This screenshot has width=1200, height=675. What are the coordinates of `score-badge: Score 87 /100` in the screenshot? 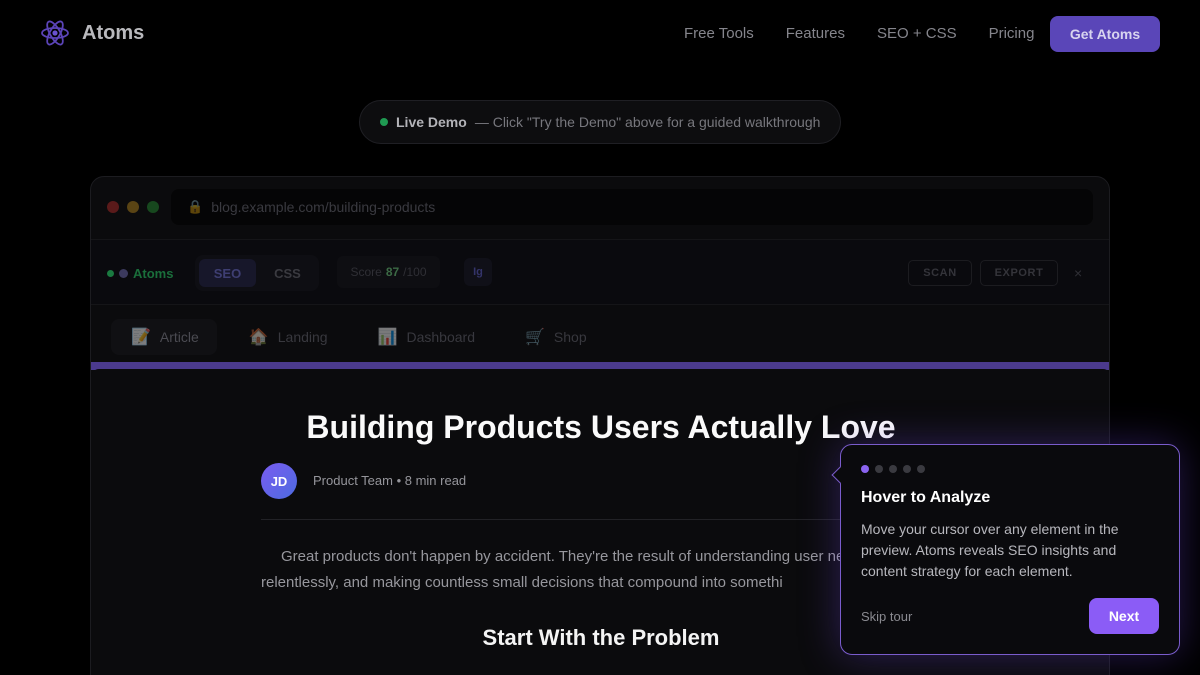 It's located at (388, 272).